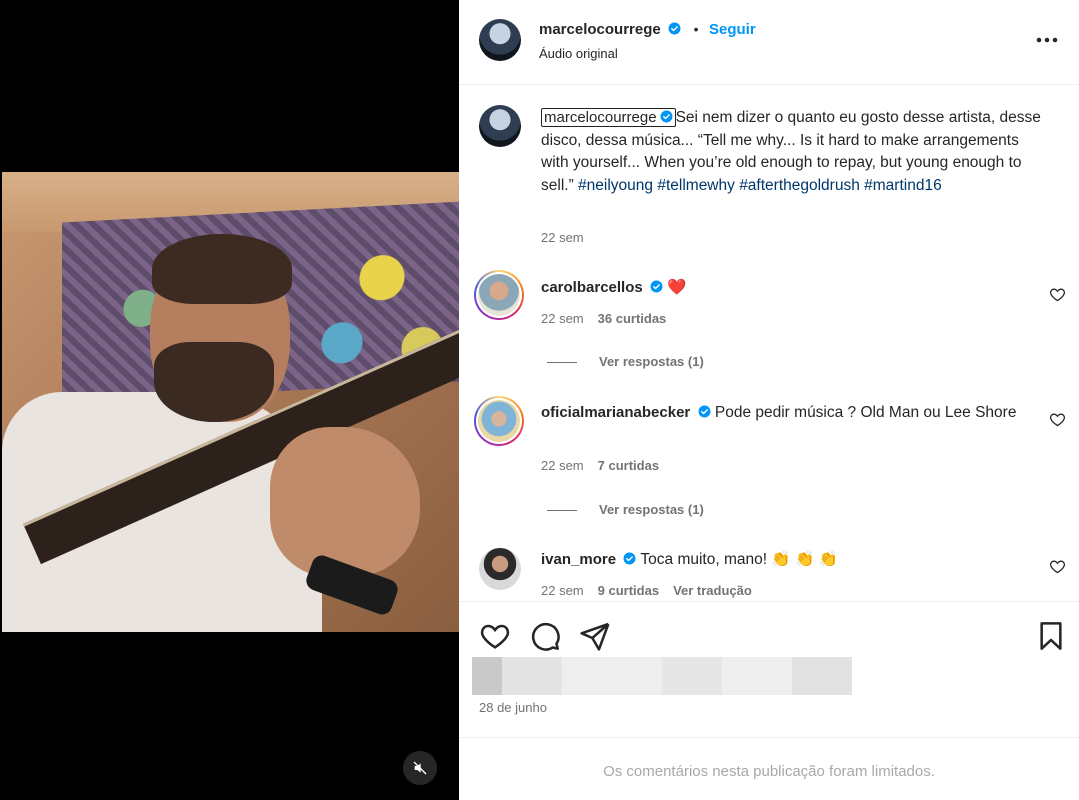 The image size is (1079, 800). What do you see at coordinates (345, 502) in the screenshot?
I see `video-hand` at bounding box center [345, 502].